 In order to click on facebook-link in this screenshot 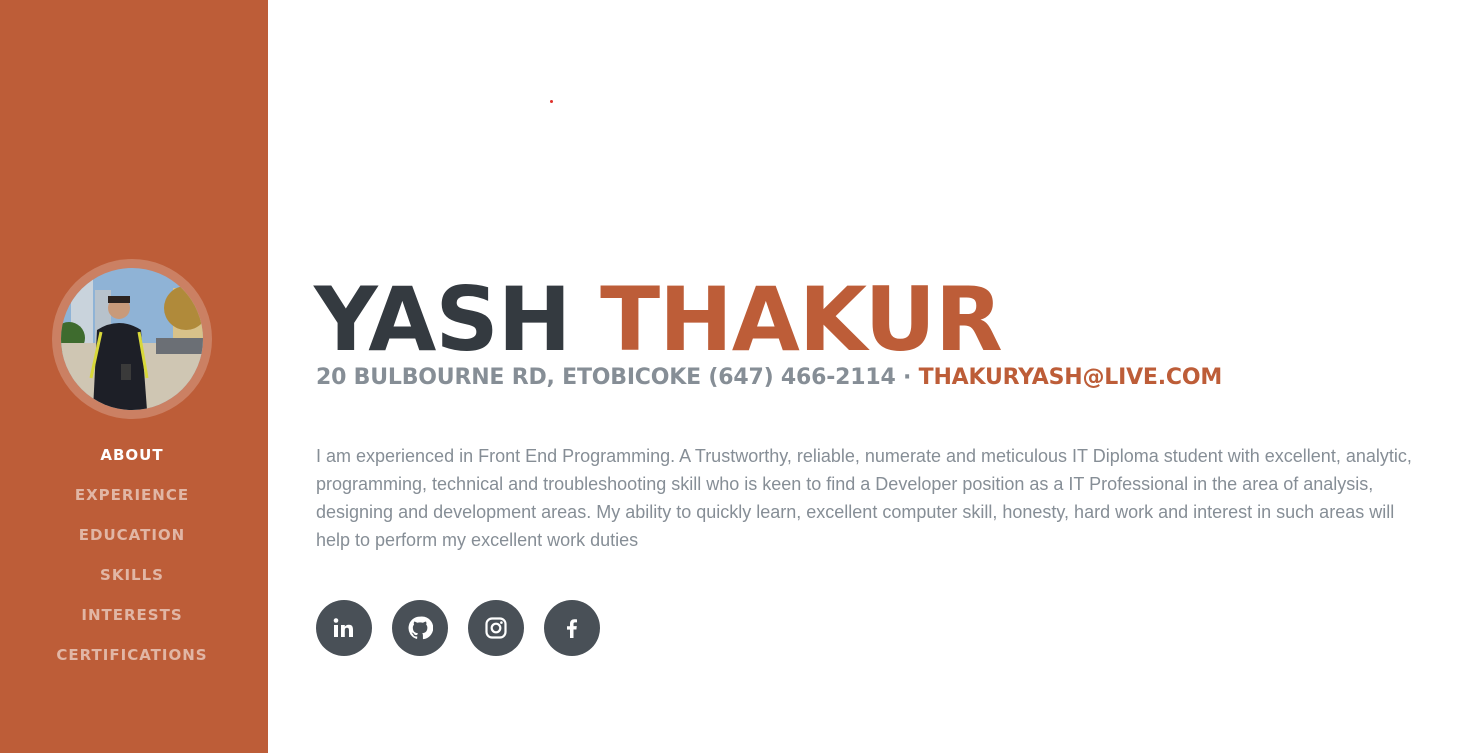, I will do `click(572, 628)`.